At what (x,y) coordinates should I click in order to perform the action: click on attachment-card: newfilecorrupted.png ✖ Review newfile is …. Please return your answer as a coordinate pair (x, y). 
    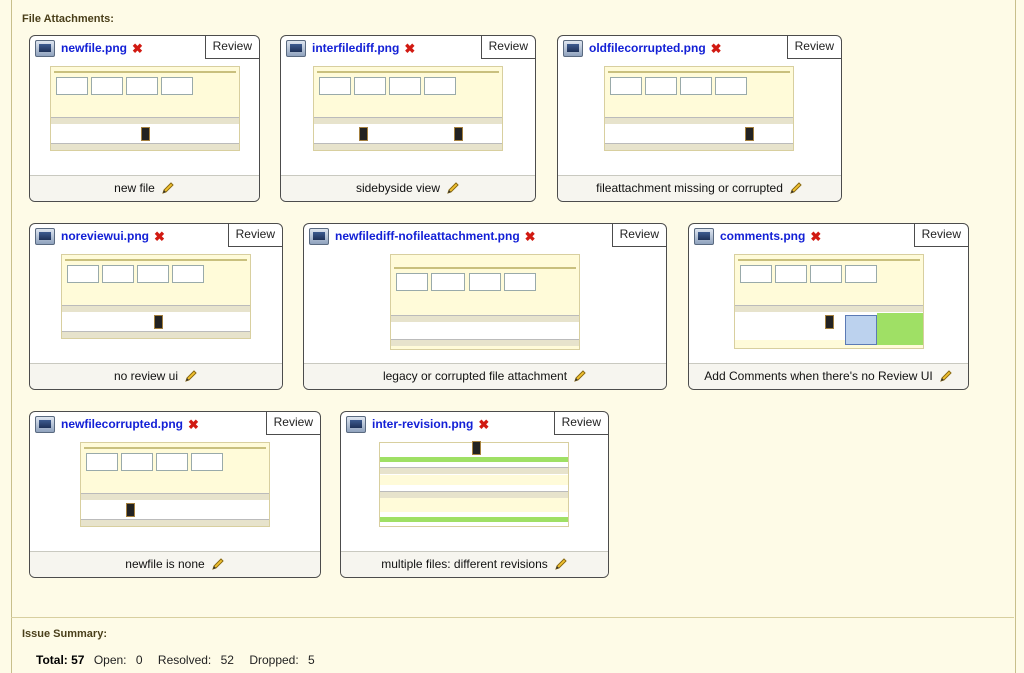
    Looking at the image, I should click on (175, 494).